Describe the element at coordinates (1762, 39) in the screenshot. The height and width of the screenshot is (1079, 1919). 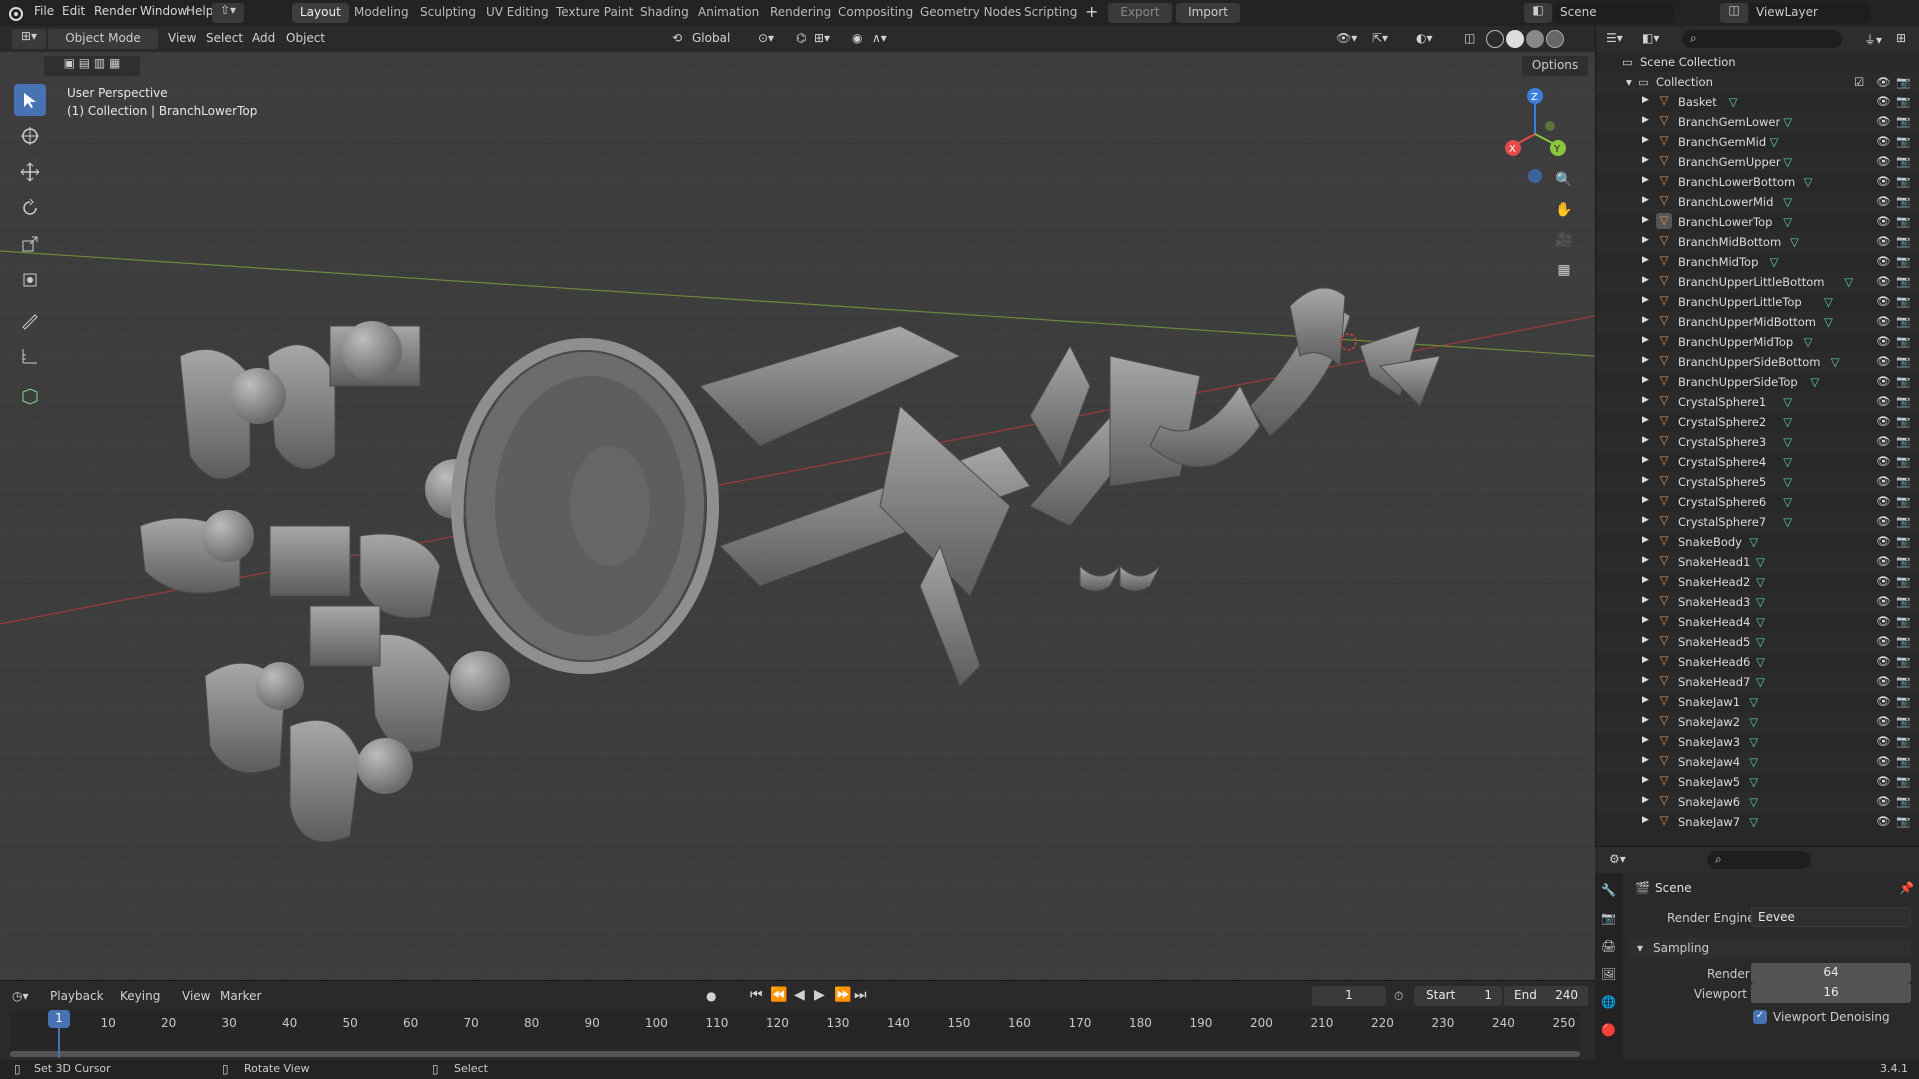
I see `outliner-search-input: ⌕` at that location.